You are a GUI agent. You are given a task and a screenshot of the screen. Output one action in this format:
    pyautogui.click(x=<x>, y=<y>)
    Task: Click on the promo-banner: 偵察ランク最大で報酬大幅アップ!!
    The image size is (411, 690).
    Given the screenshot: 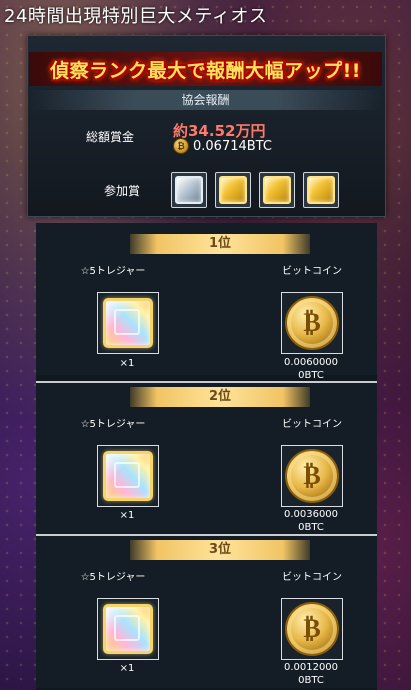 What is the action you would take?
    pyautogui.click(x=205, y=69)
    